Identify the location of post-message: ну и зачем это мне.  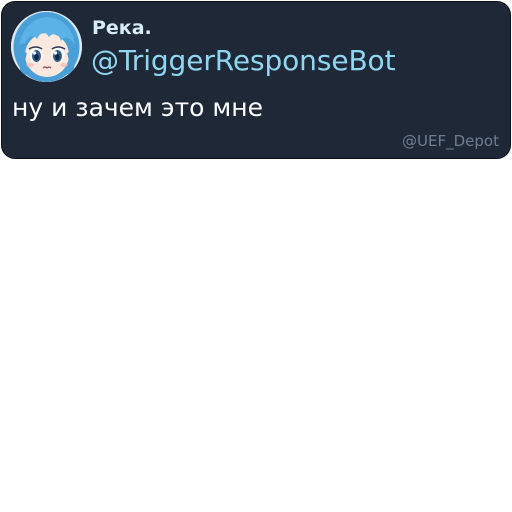
(137, 107).